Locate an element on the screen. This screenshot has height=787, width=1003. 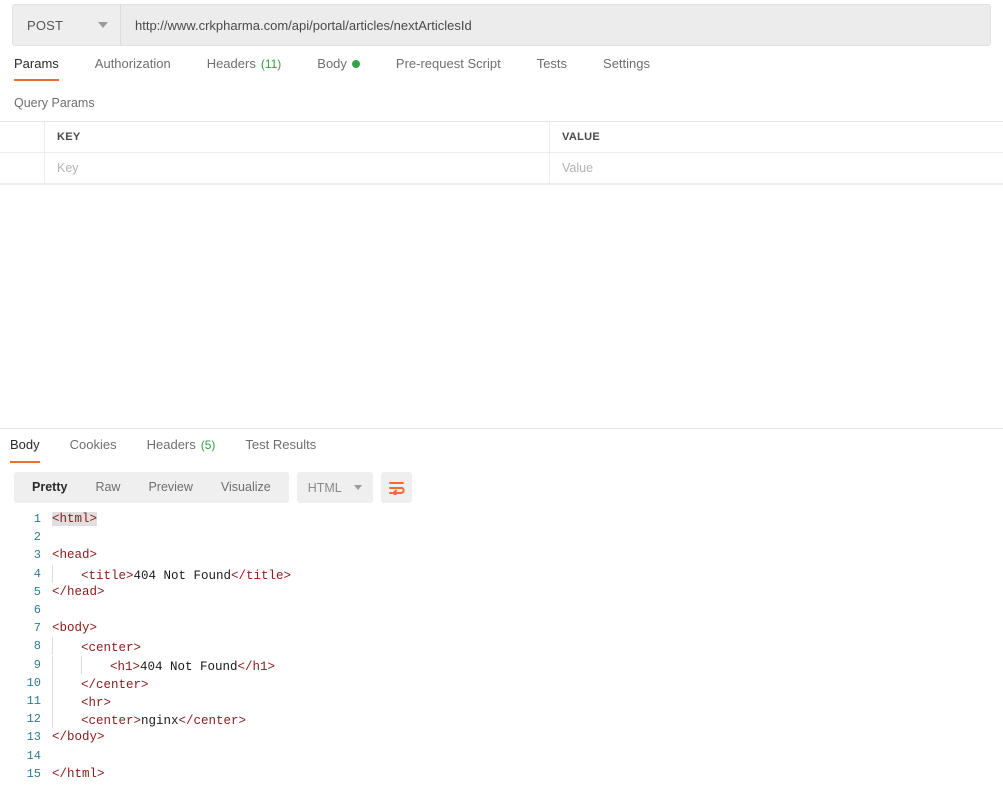
code-line: 3 <head> is located at coordinates (501, 555).